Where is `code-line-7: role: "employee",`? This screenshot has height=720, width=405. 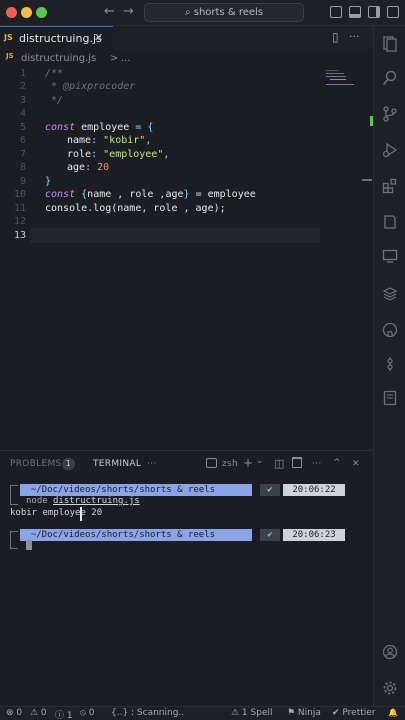
code-line-7: role: "employee", is located at coordinates (118, 154).